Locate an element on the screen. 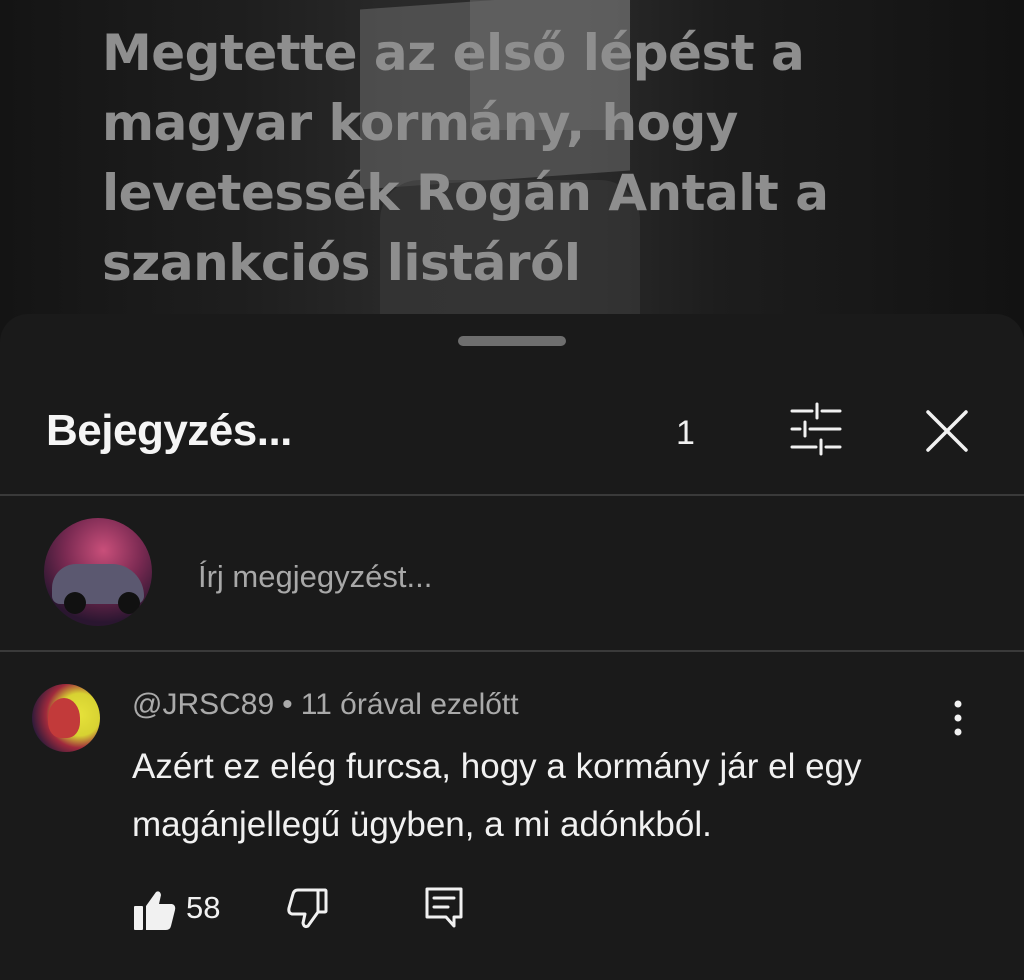 Image resolution: width=1024 pixels, height=980 pixels. comment-input is located at coordinates (548, 577).